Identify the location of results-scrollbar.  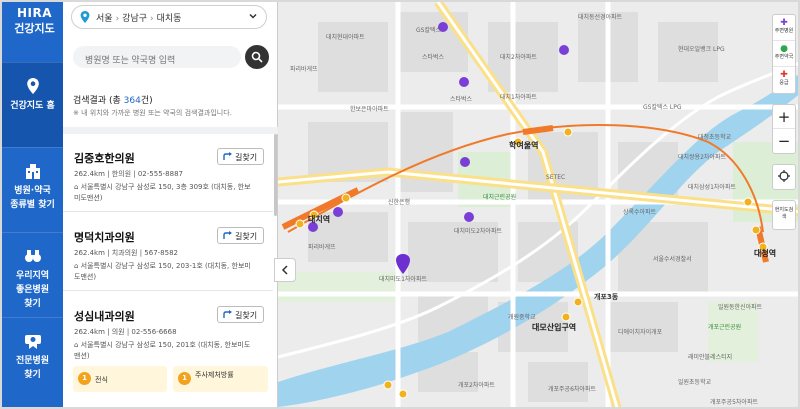
(275, 175).